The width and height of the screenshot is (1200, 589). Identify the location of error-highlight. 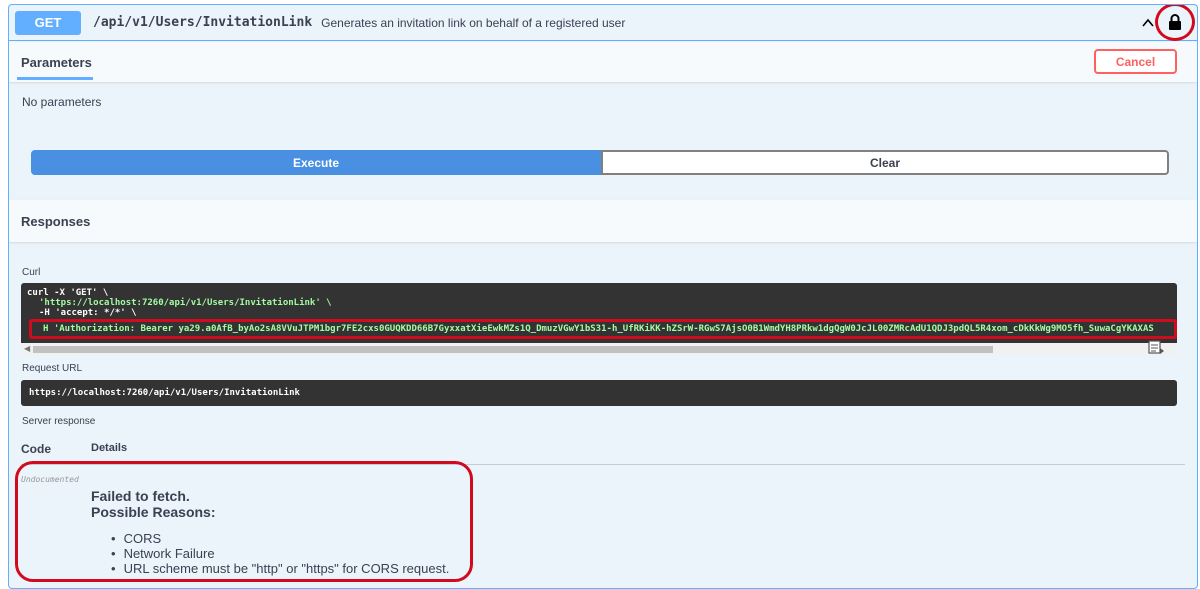
(244, 521).